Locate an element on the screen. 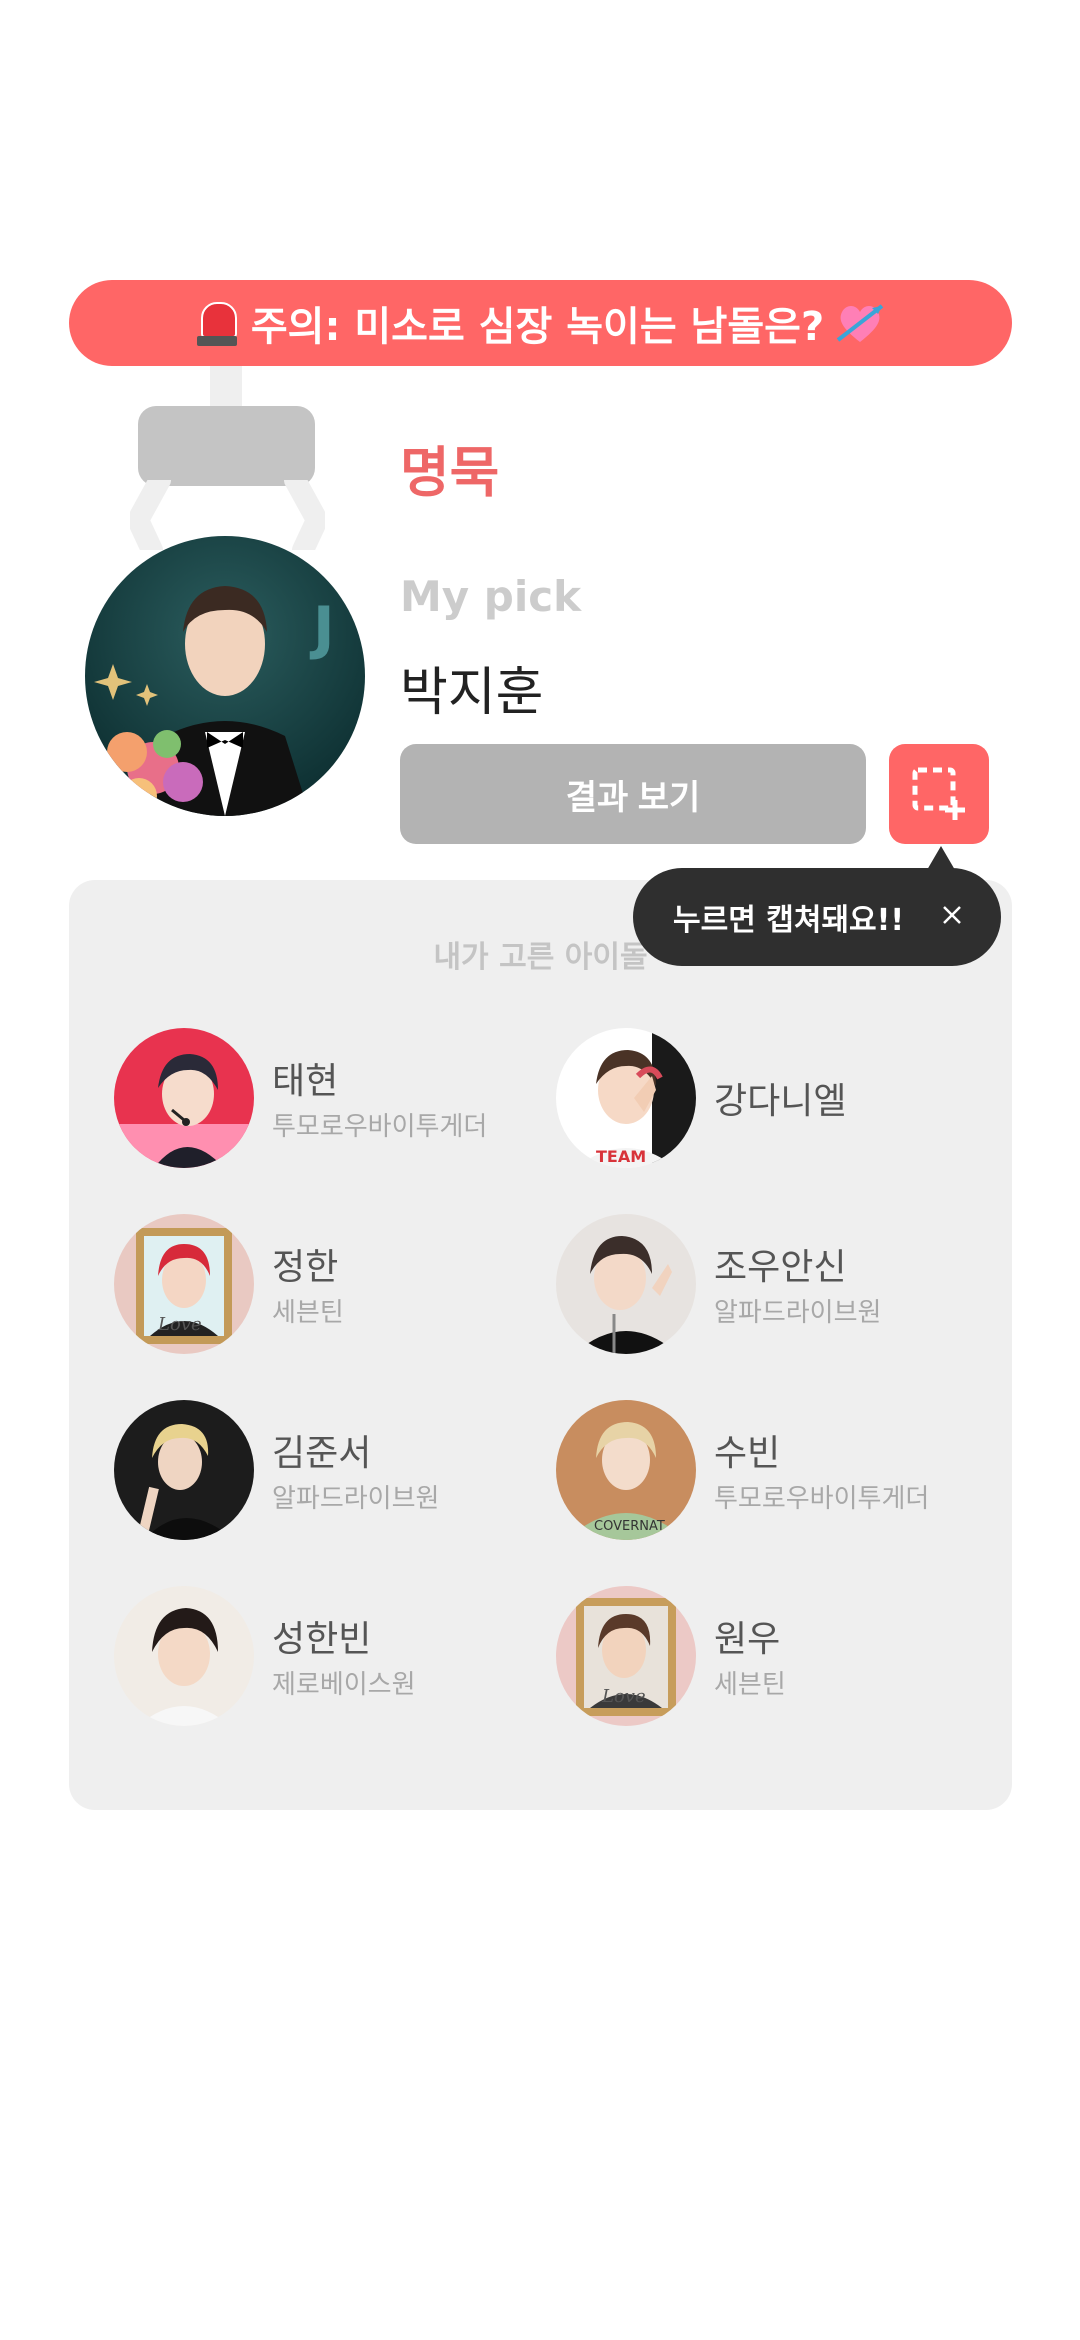 The width and height of the screenshot is (1080, 2340). claw-head is located at coordinates (226, 446).